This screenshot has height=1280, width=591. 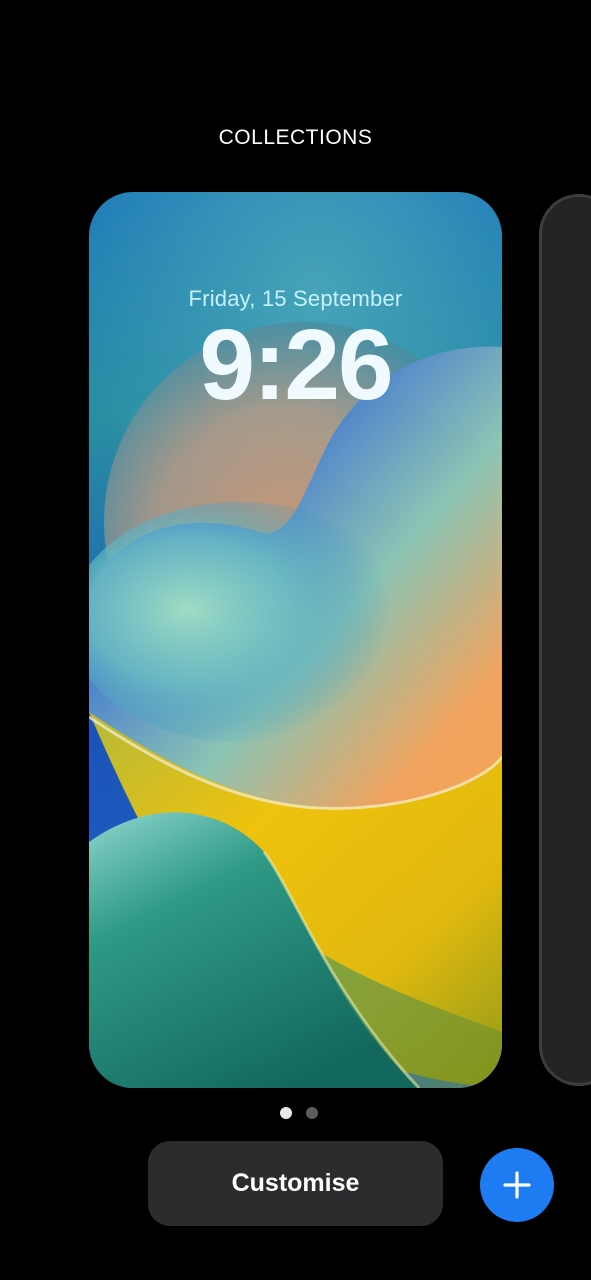 I want to click on collections-header: COLLECTIONS, so click(x=295, y=138).